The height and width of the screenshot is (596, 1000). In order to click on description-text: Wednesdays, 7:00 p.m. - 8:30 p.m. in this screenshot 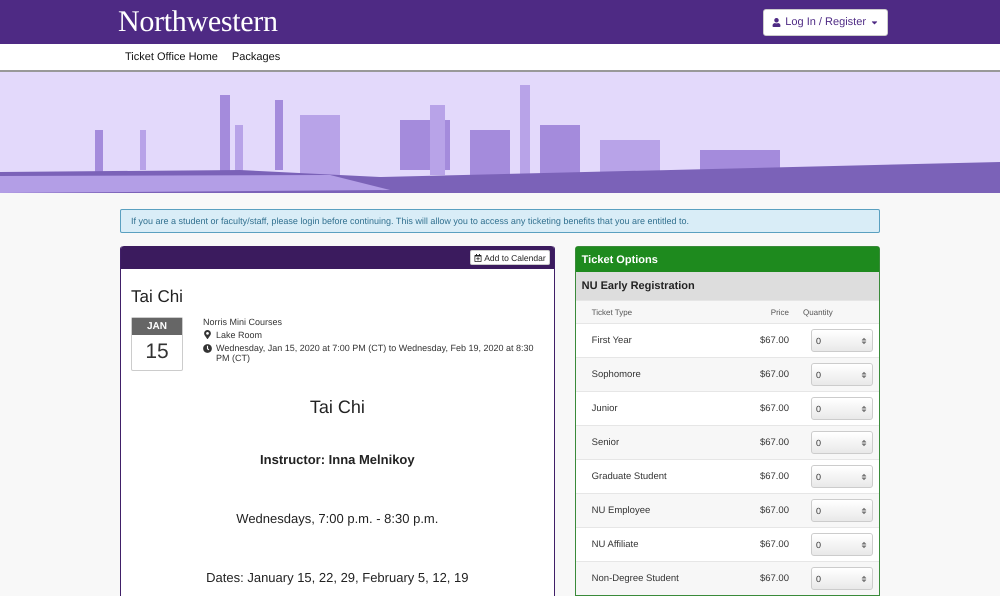, I will do `click(337, 518)`.